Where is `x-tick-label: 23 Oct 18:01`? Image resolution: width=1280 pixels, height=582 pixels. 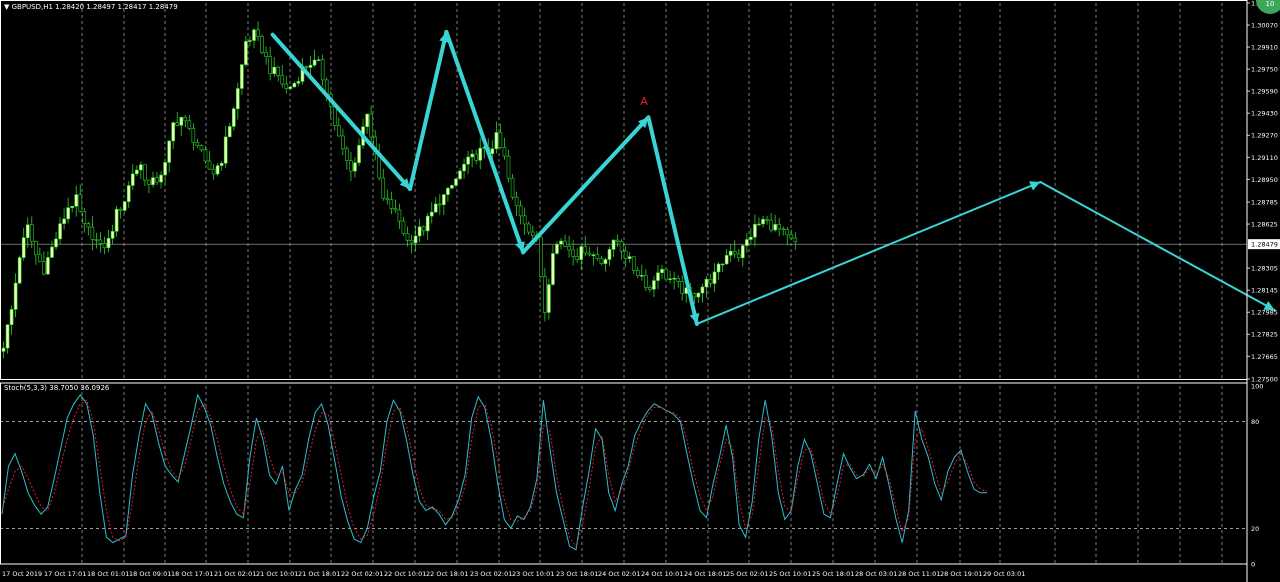 x-tick-label: 23 Oct 18:01 is located at coordinates (577, 574).